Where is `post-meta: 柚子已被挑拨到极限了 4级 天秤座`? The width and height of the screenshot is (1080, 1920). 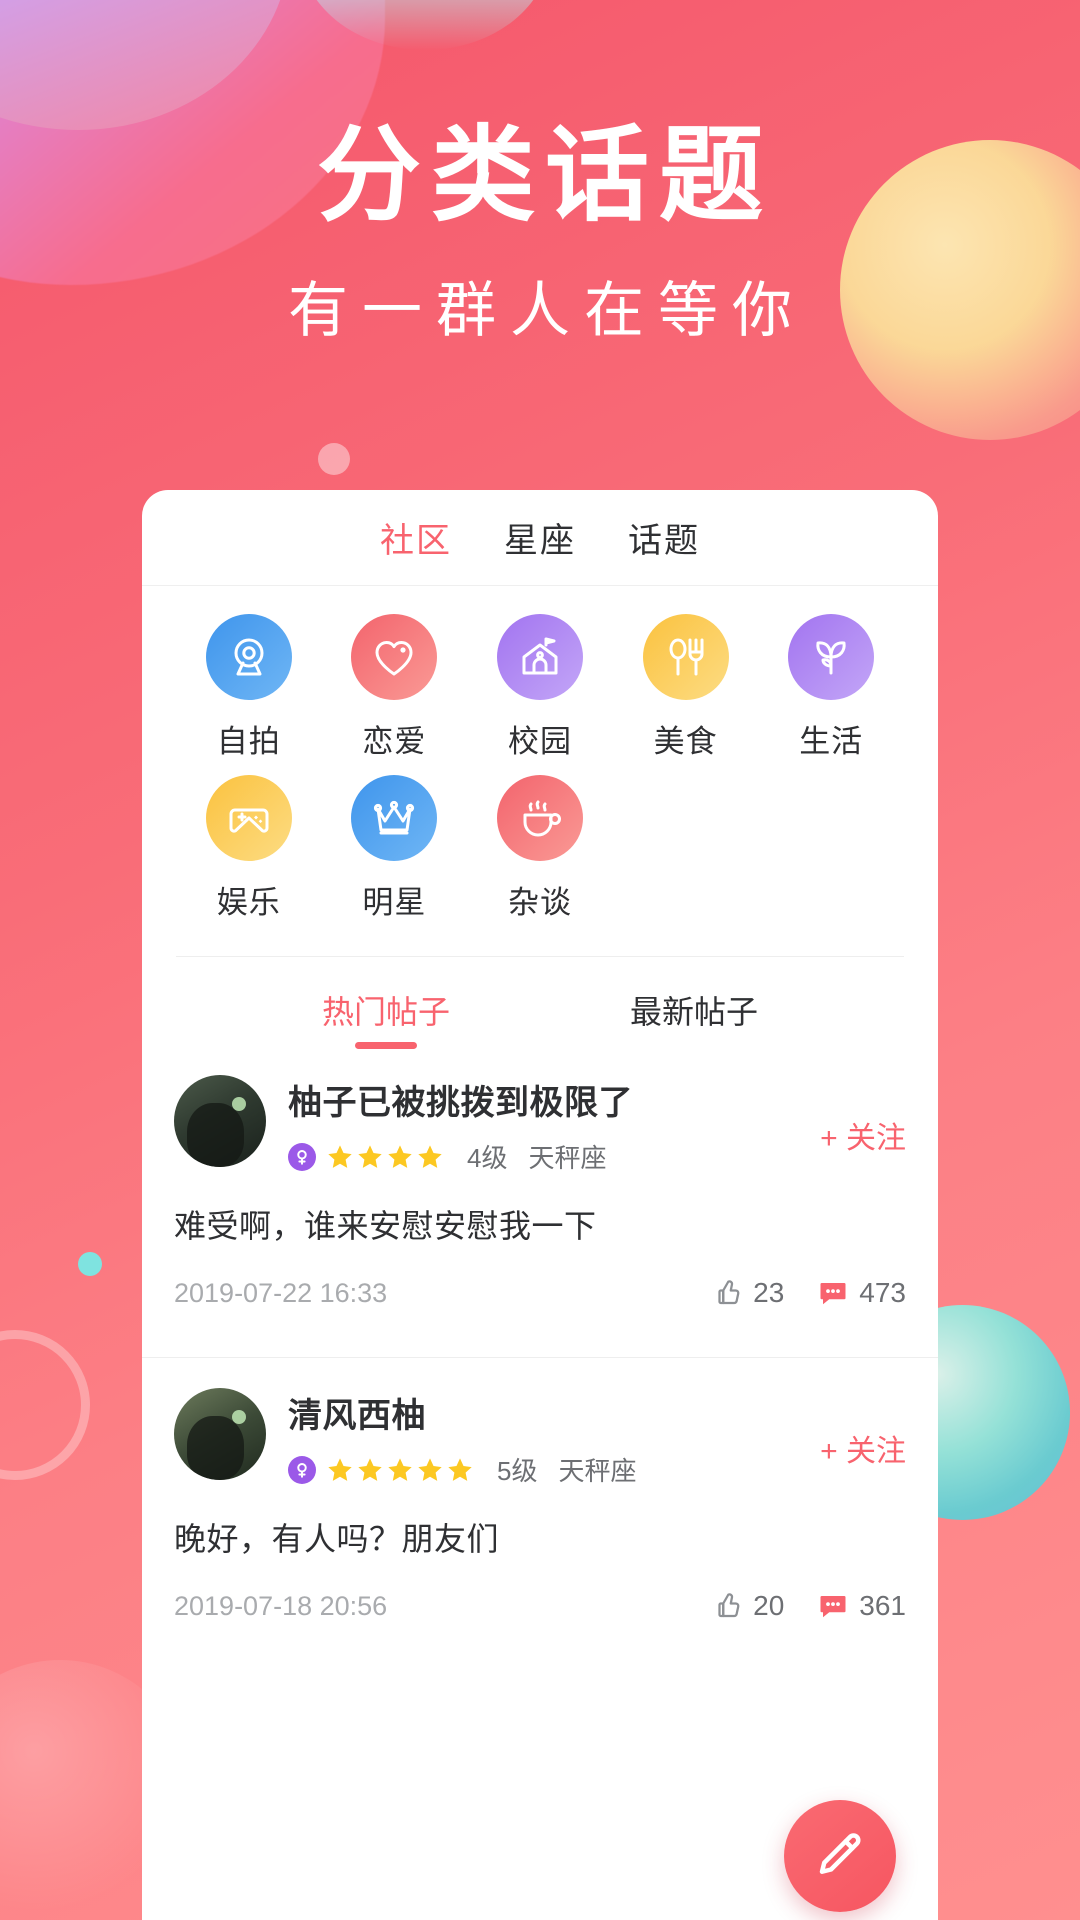 post-meta: 柚子已被挑拨到极限了 4级 天秤座 is located at coordinates (597, 1125).